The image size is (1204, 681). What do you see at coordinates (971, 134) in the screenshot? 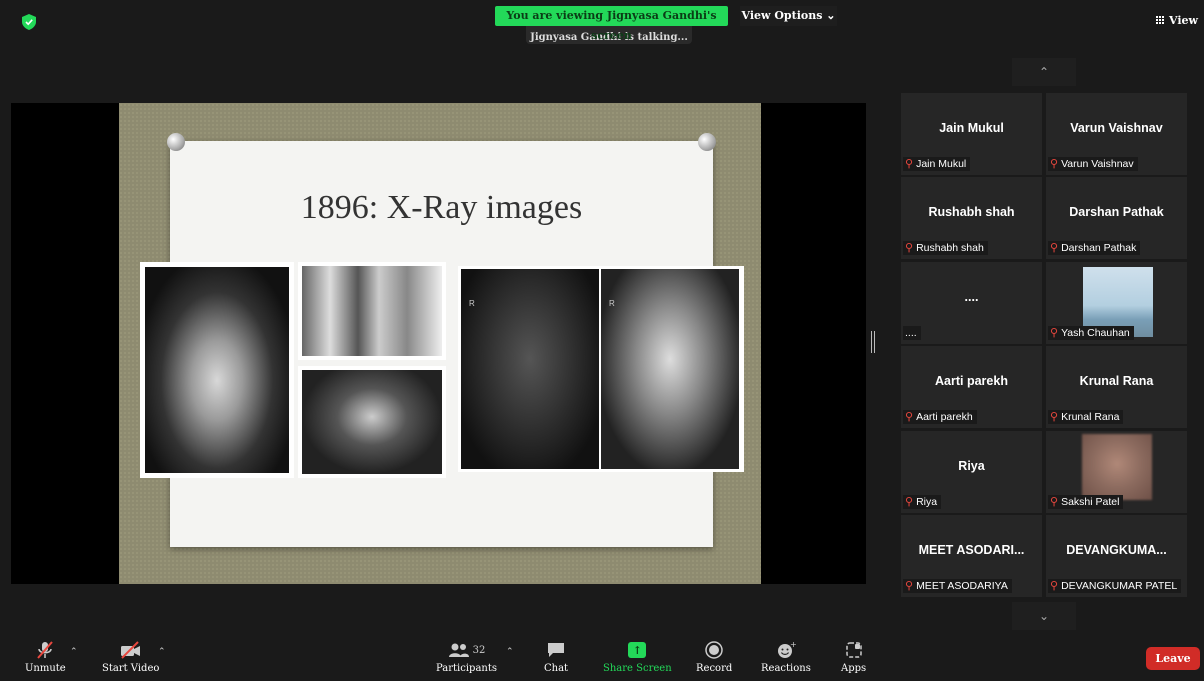
I see `participant-tile: Jain Mukul ⚲ Jain Mukul` at bounding box center [971, 134].